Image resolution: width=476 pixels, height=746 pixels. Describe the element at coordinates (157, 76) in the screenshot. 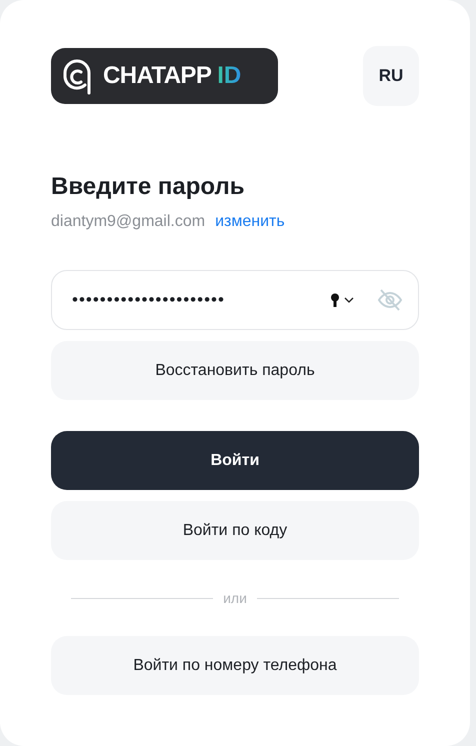

I see `logo-text: CHATAPP` at that location.